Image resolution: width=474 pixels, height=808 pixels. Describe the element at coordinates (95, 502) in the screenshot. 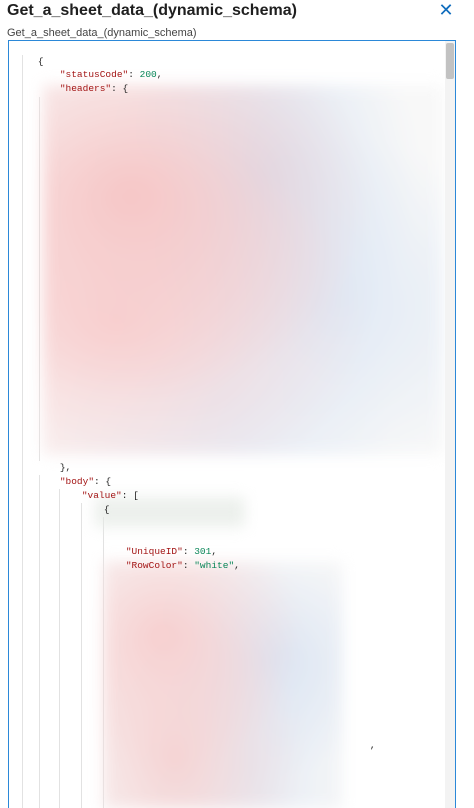

I see `code-line-item-open: {` at that location.